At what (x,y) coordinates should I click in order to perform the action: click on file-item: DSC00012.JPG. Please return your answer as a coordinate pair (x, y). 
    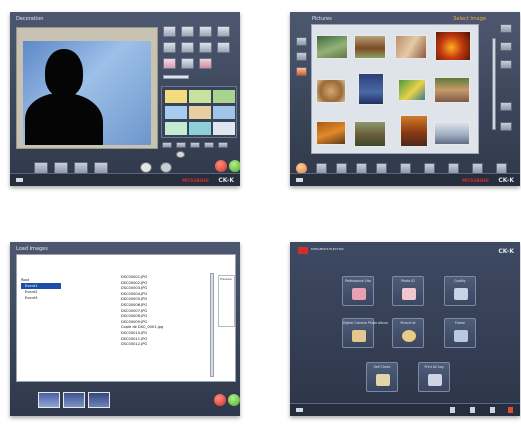
    Looking at the image, I should click on (151, 345).